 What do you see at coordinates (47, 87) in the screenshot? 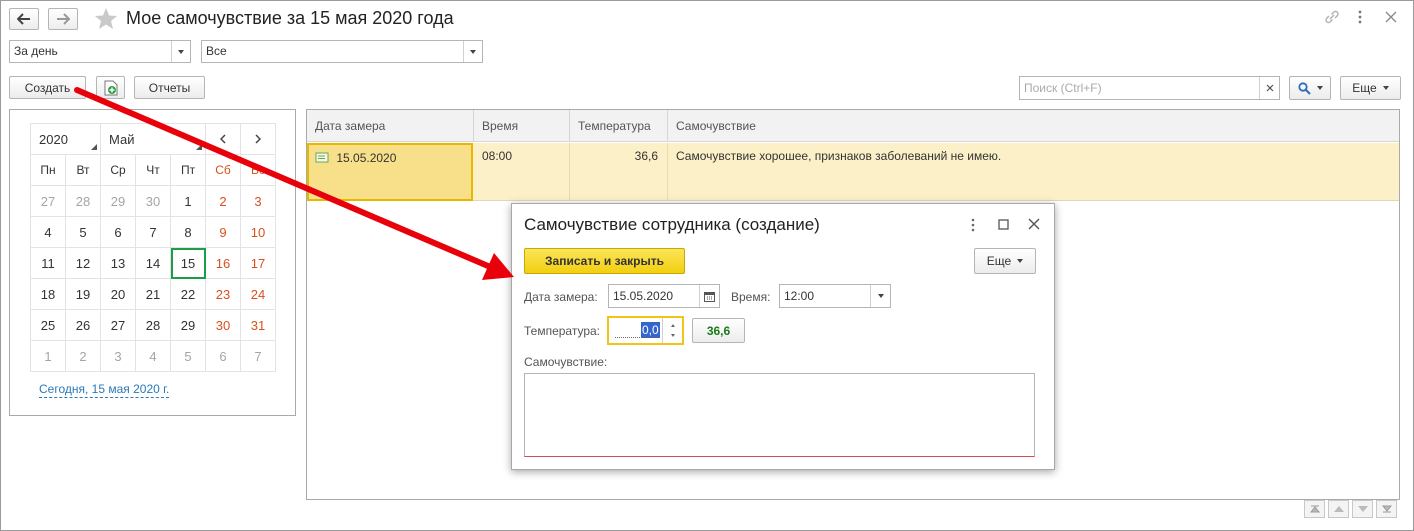
I see `create-button: Создать` at bounding box center [47, 87].